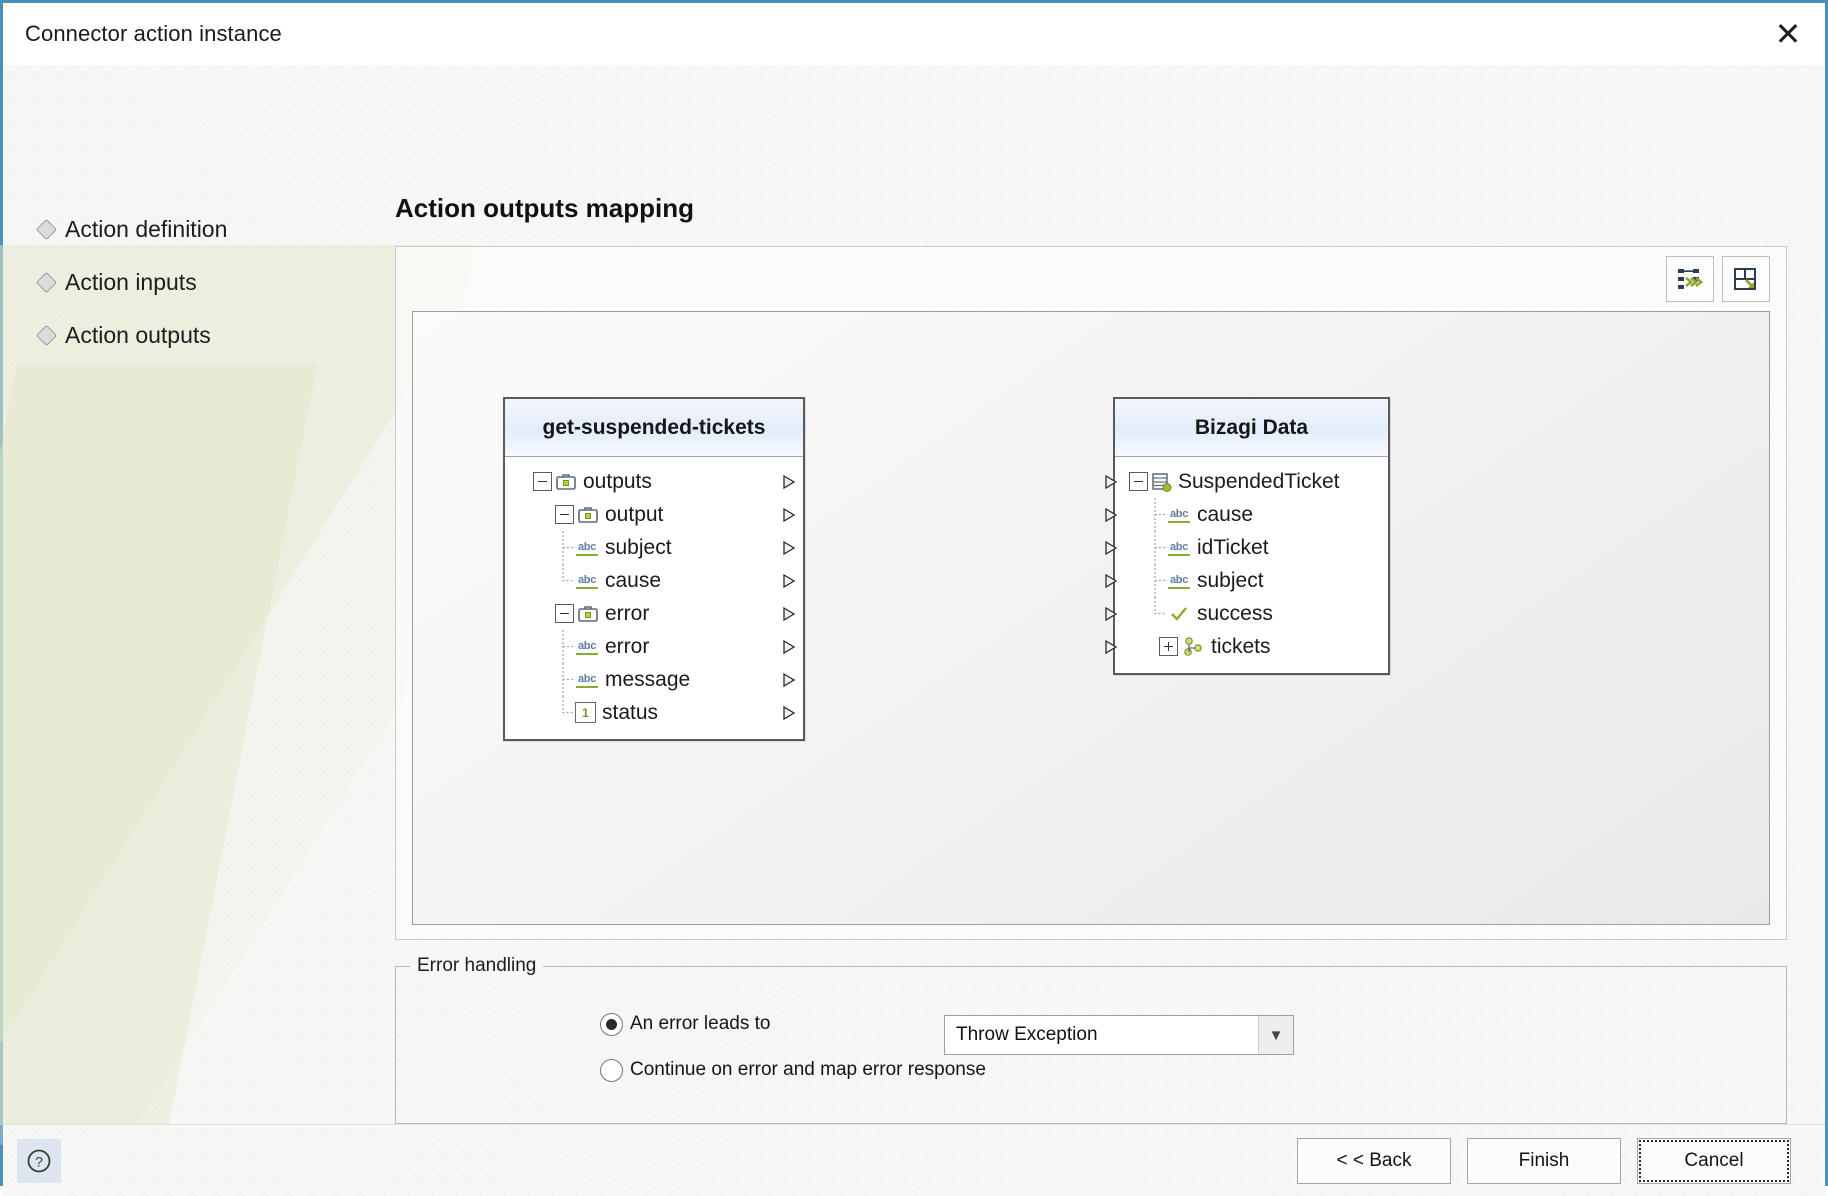 The height and width of the screenshot is (1196, 1828). I want to click on source-tree-panel: get-suspended-tickets outputs, so click(654, 569).